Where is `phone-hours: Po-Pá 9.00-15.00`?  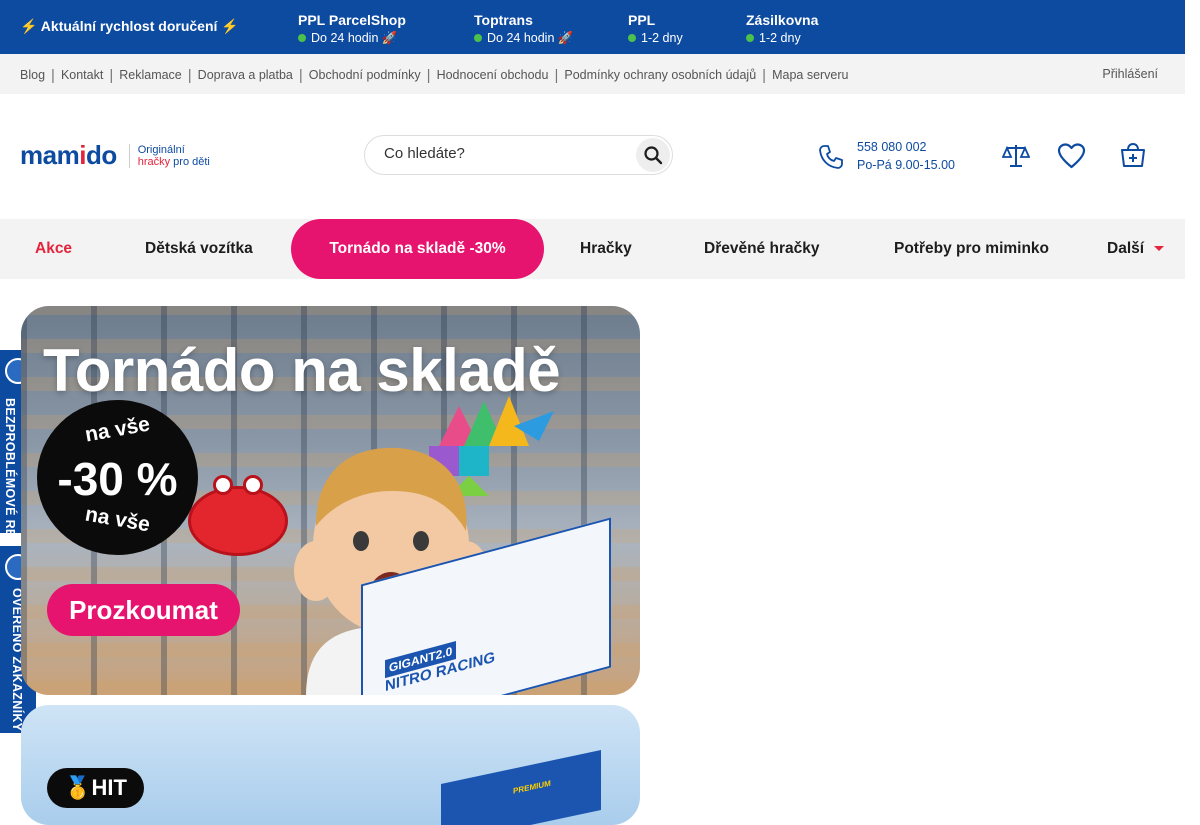 phone-hours: Po-Pá 9.00-15.00 is located at coordinates (906, 165).